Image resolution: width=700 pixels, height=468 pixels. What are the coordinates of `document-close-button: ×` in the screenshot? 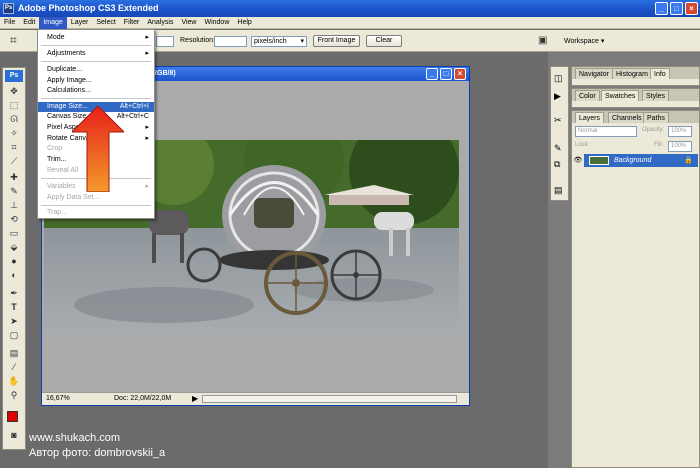 It's located at (460, 74).